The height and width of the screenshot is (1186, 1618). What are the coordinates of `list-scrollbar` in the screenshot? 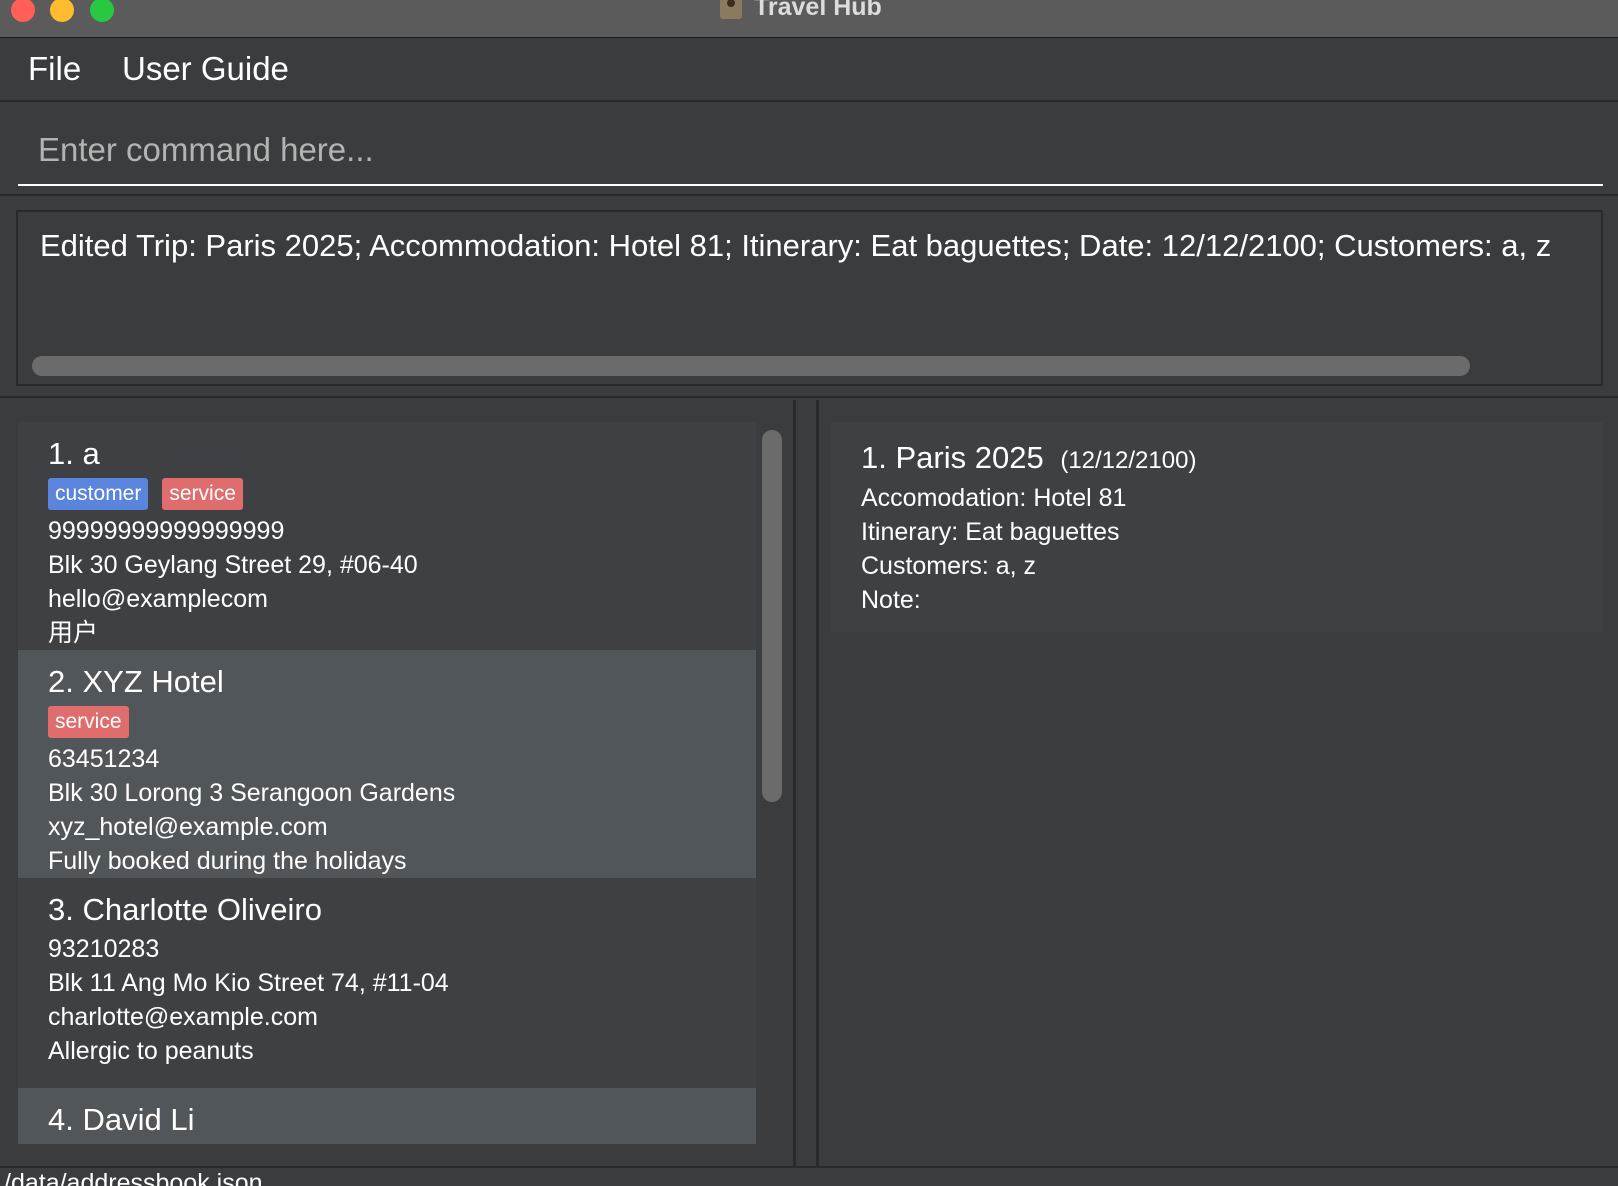 It's located at (772, 616).